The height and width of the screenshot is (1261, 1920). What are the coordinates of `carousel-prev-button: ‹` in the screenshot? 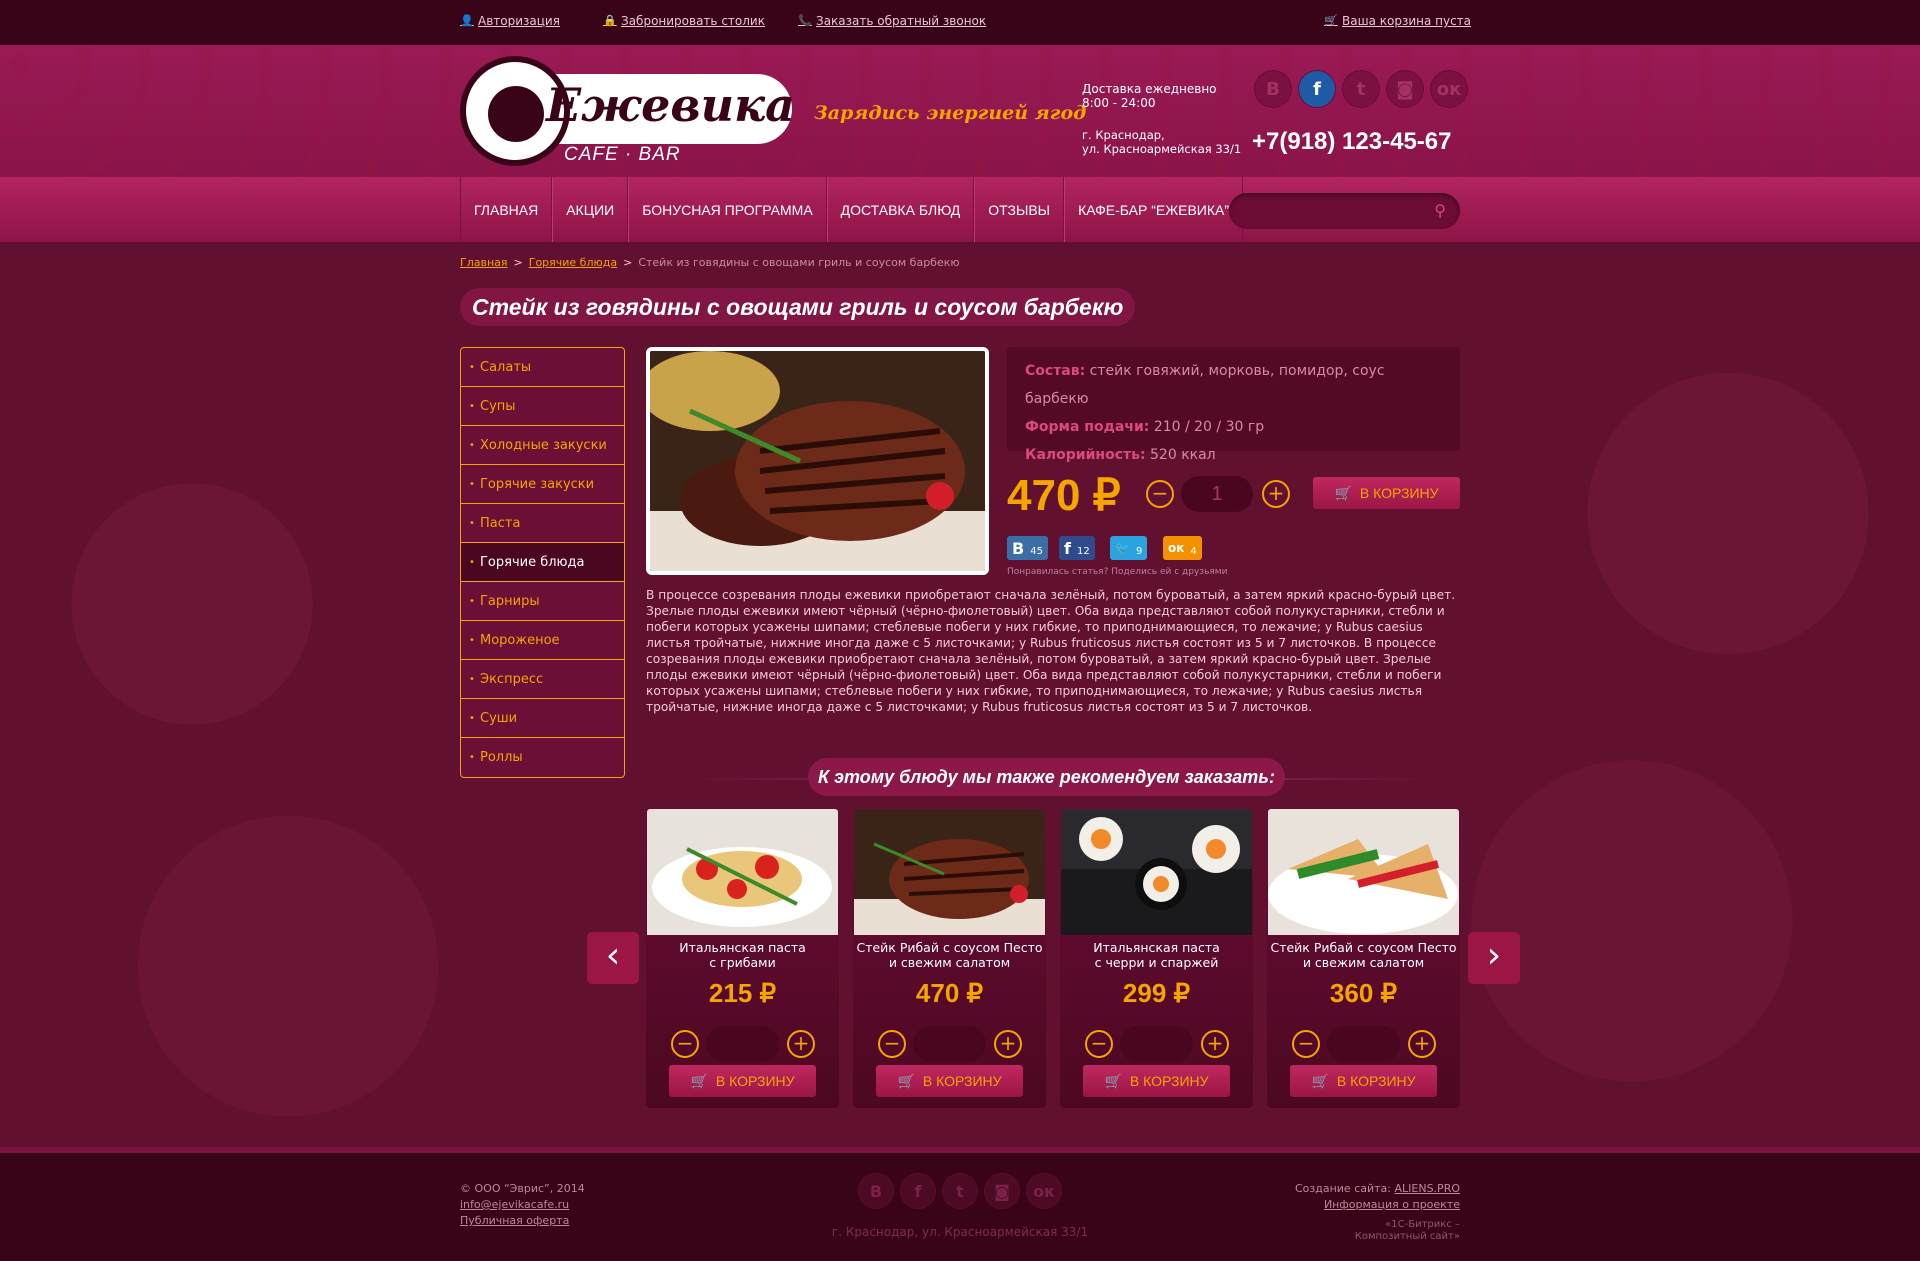 It's located at (613, 958).